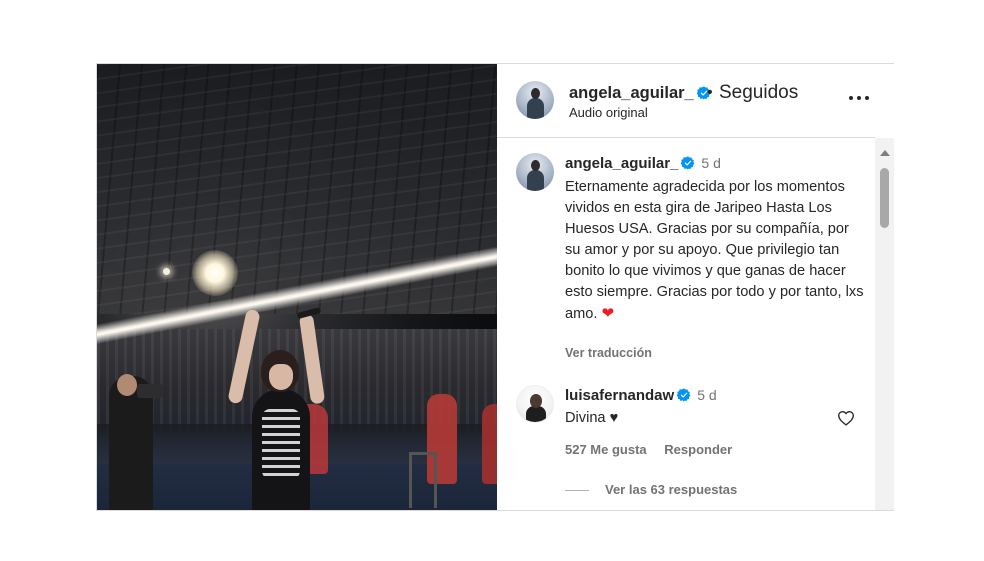 The width and height of the screenshot is (984, 561). What do you see at coordinates (606, 449) in the screenshot?
I see `comment-likes: 527 Me gusta` at bounding box center [606, 449].